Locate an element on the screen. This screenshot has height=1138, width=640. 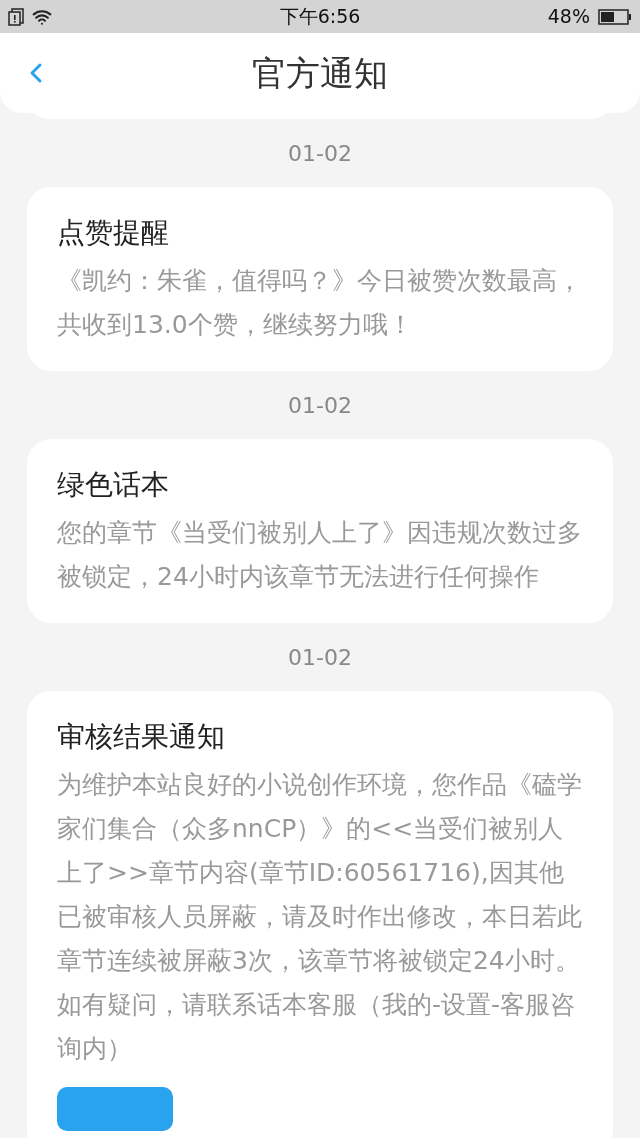
battery-icon is located at coordinates (615, 16).